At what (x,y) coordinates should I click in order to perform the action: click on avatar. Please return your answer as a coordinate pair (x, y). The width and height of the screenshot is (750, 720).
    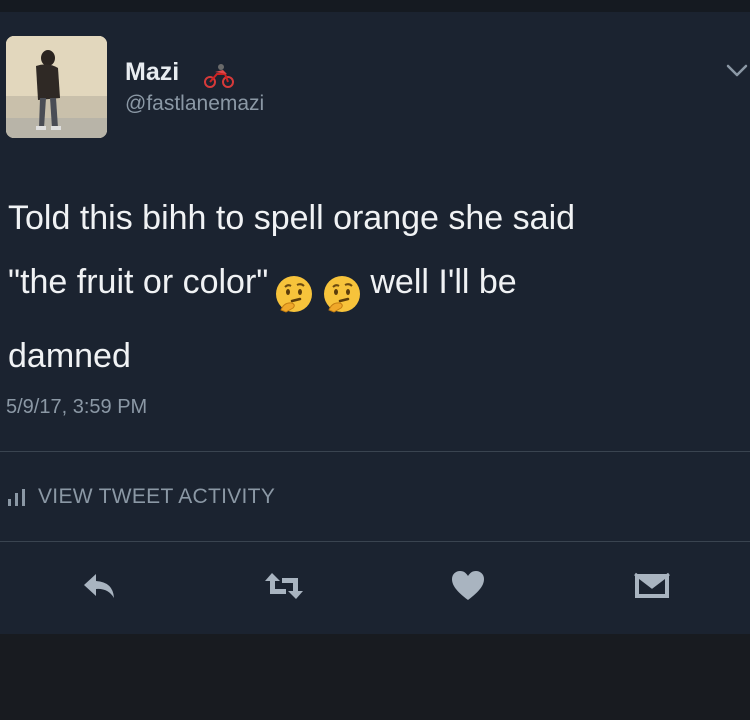
    Looking at the image, I should click on (56, 87).